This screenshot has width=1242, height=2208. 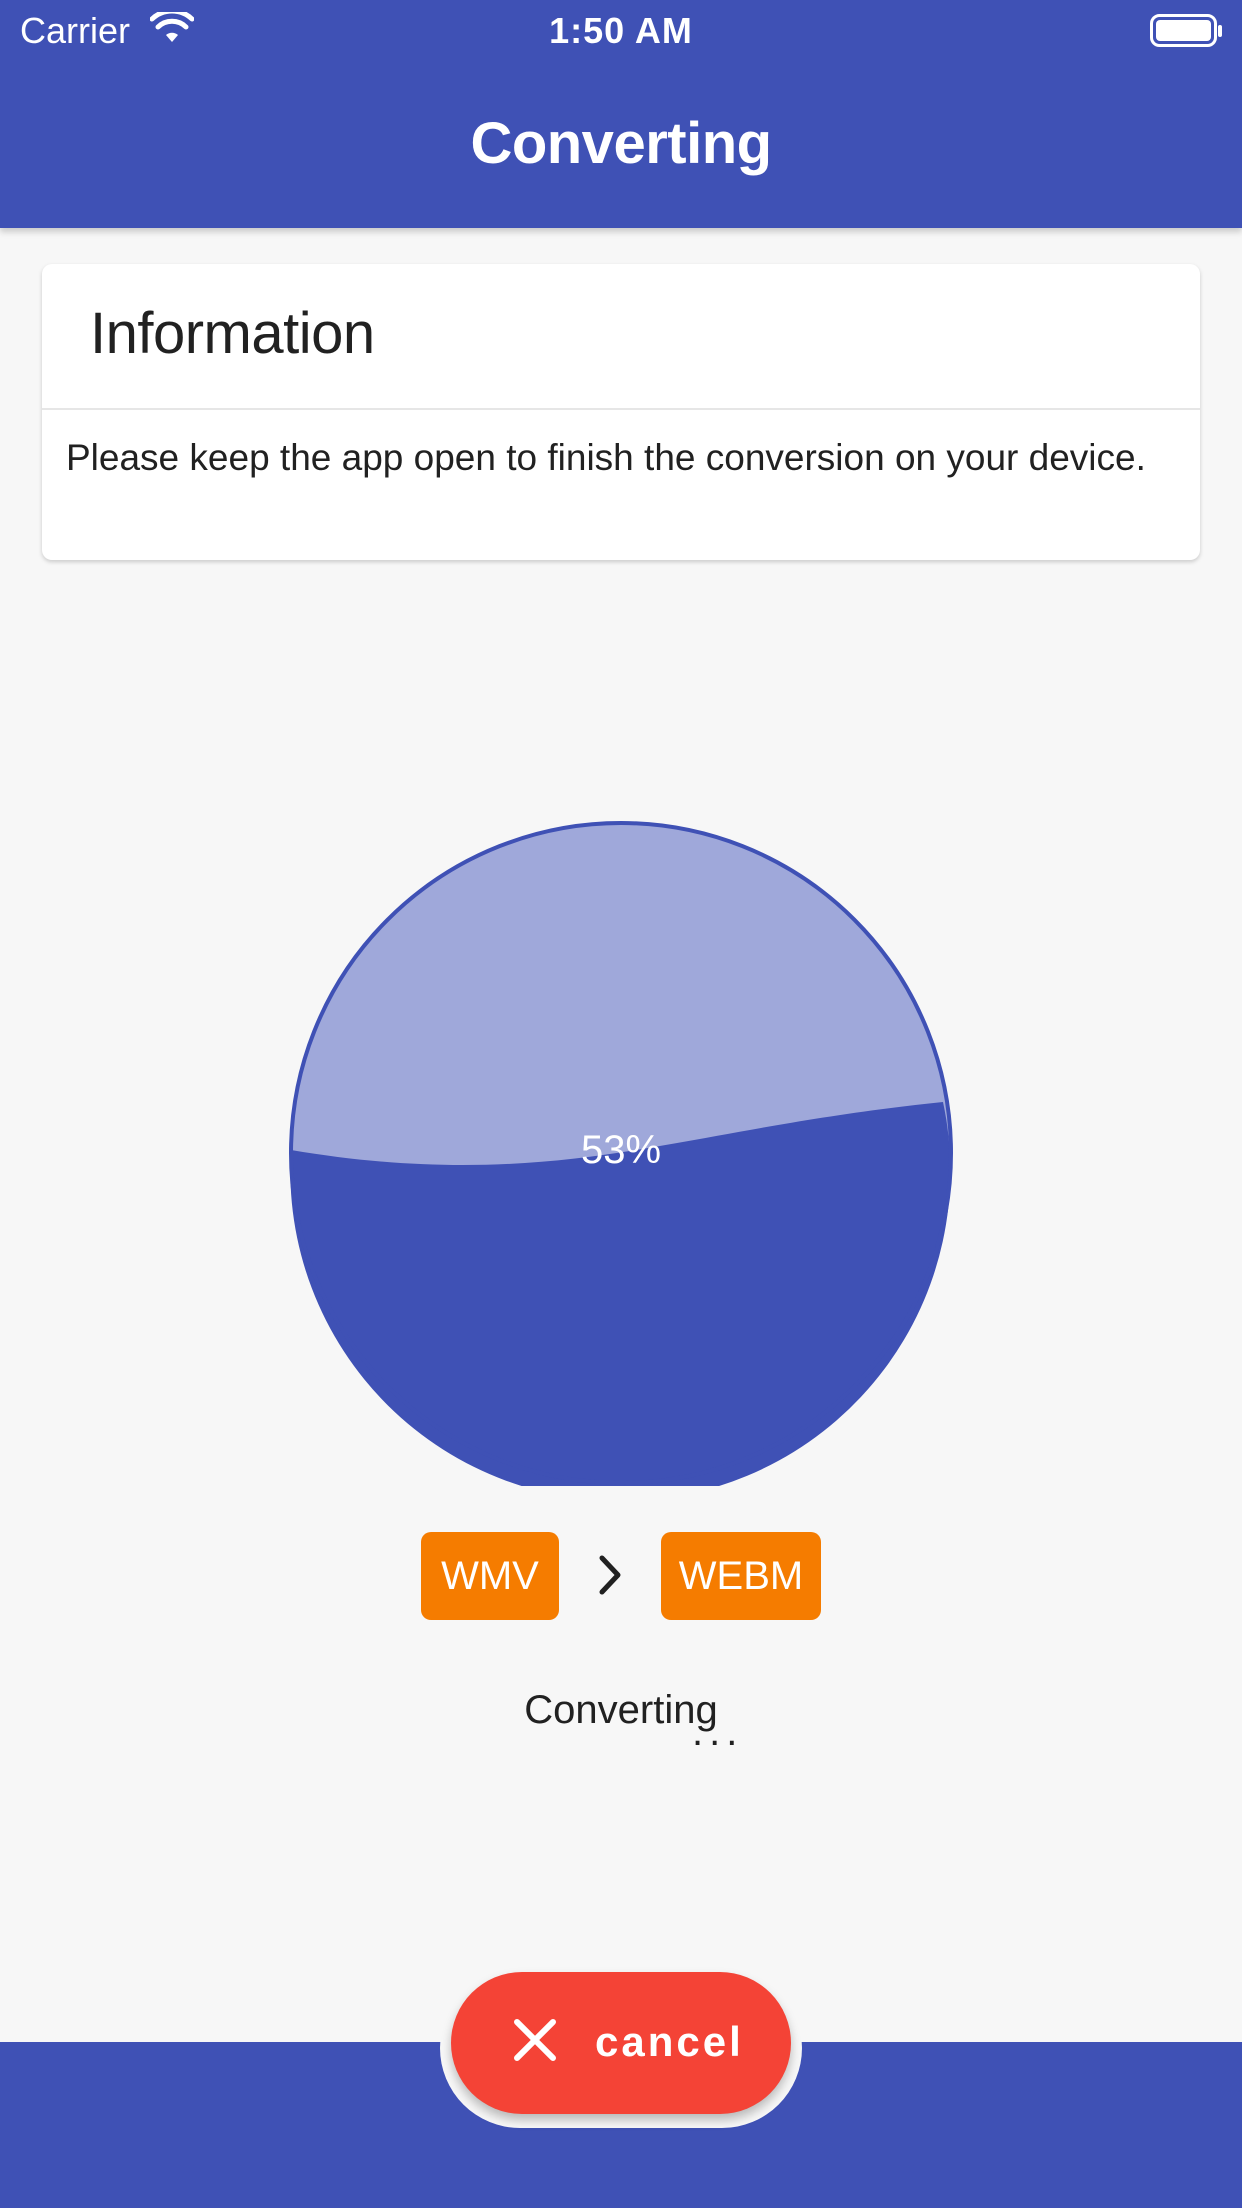 What do you see at coordinates (535, 2040) in the screenshot?
I see `close-icon` at bounding box center [535, 2040].